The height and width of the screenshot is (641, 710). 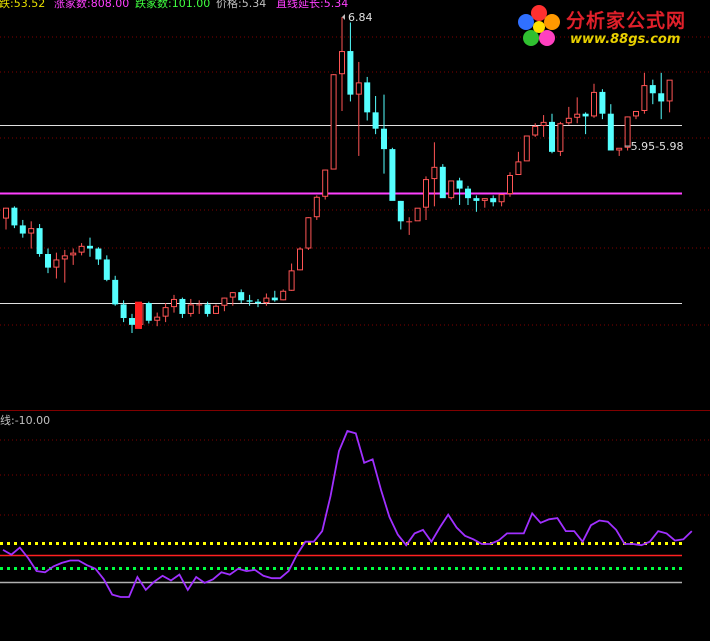 What do you see at coordinates (360, 17) in the screenshot?
I see `max-annotation-label: 6.84` at bounding box center [360, 17].